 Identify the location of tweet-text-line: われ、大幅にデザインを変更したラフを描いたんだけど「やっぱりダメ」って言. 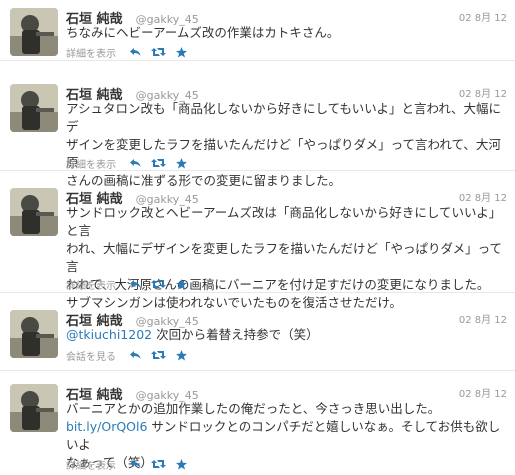
(284, 257).